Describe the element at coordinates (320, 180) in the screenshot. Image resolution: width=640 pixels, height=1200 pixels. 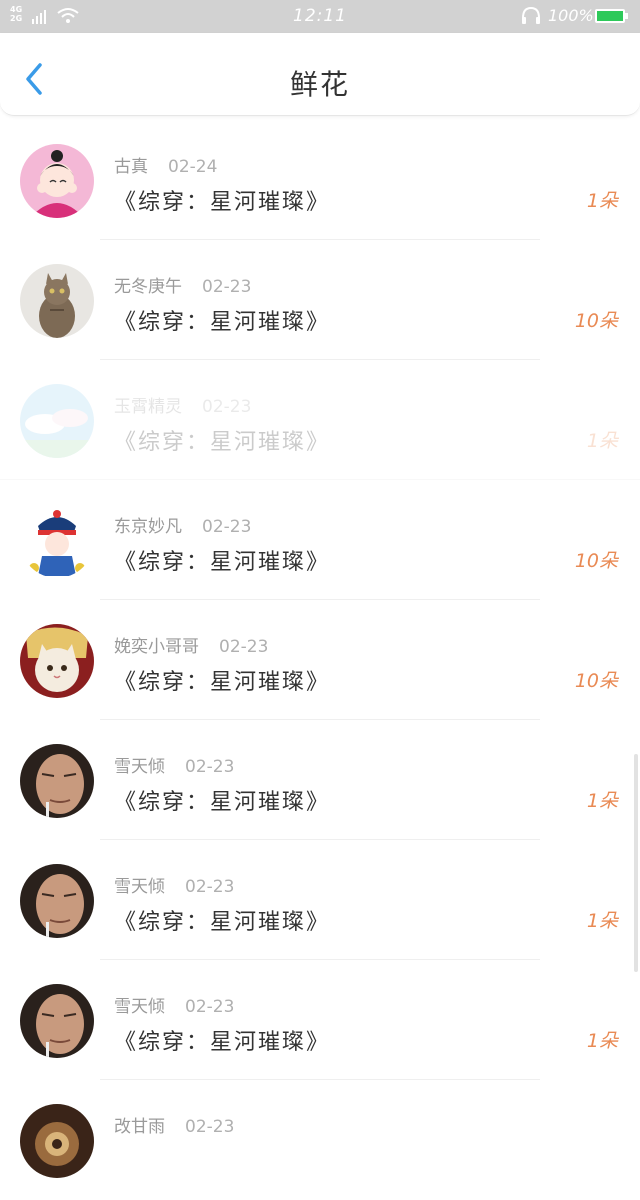
I see `list-item: 古真 02-24 《综穿：星河璀璨》 1朵` at that location.